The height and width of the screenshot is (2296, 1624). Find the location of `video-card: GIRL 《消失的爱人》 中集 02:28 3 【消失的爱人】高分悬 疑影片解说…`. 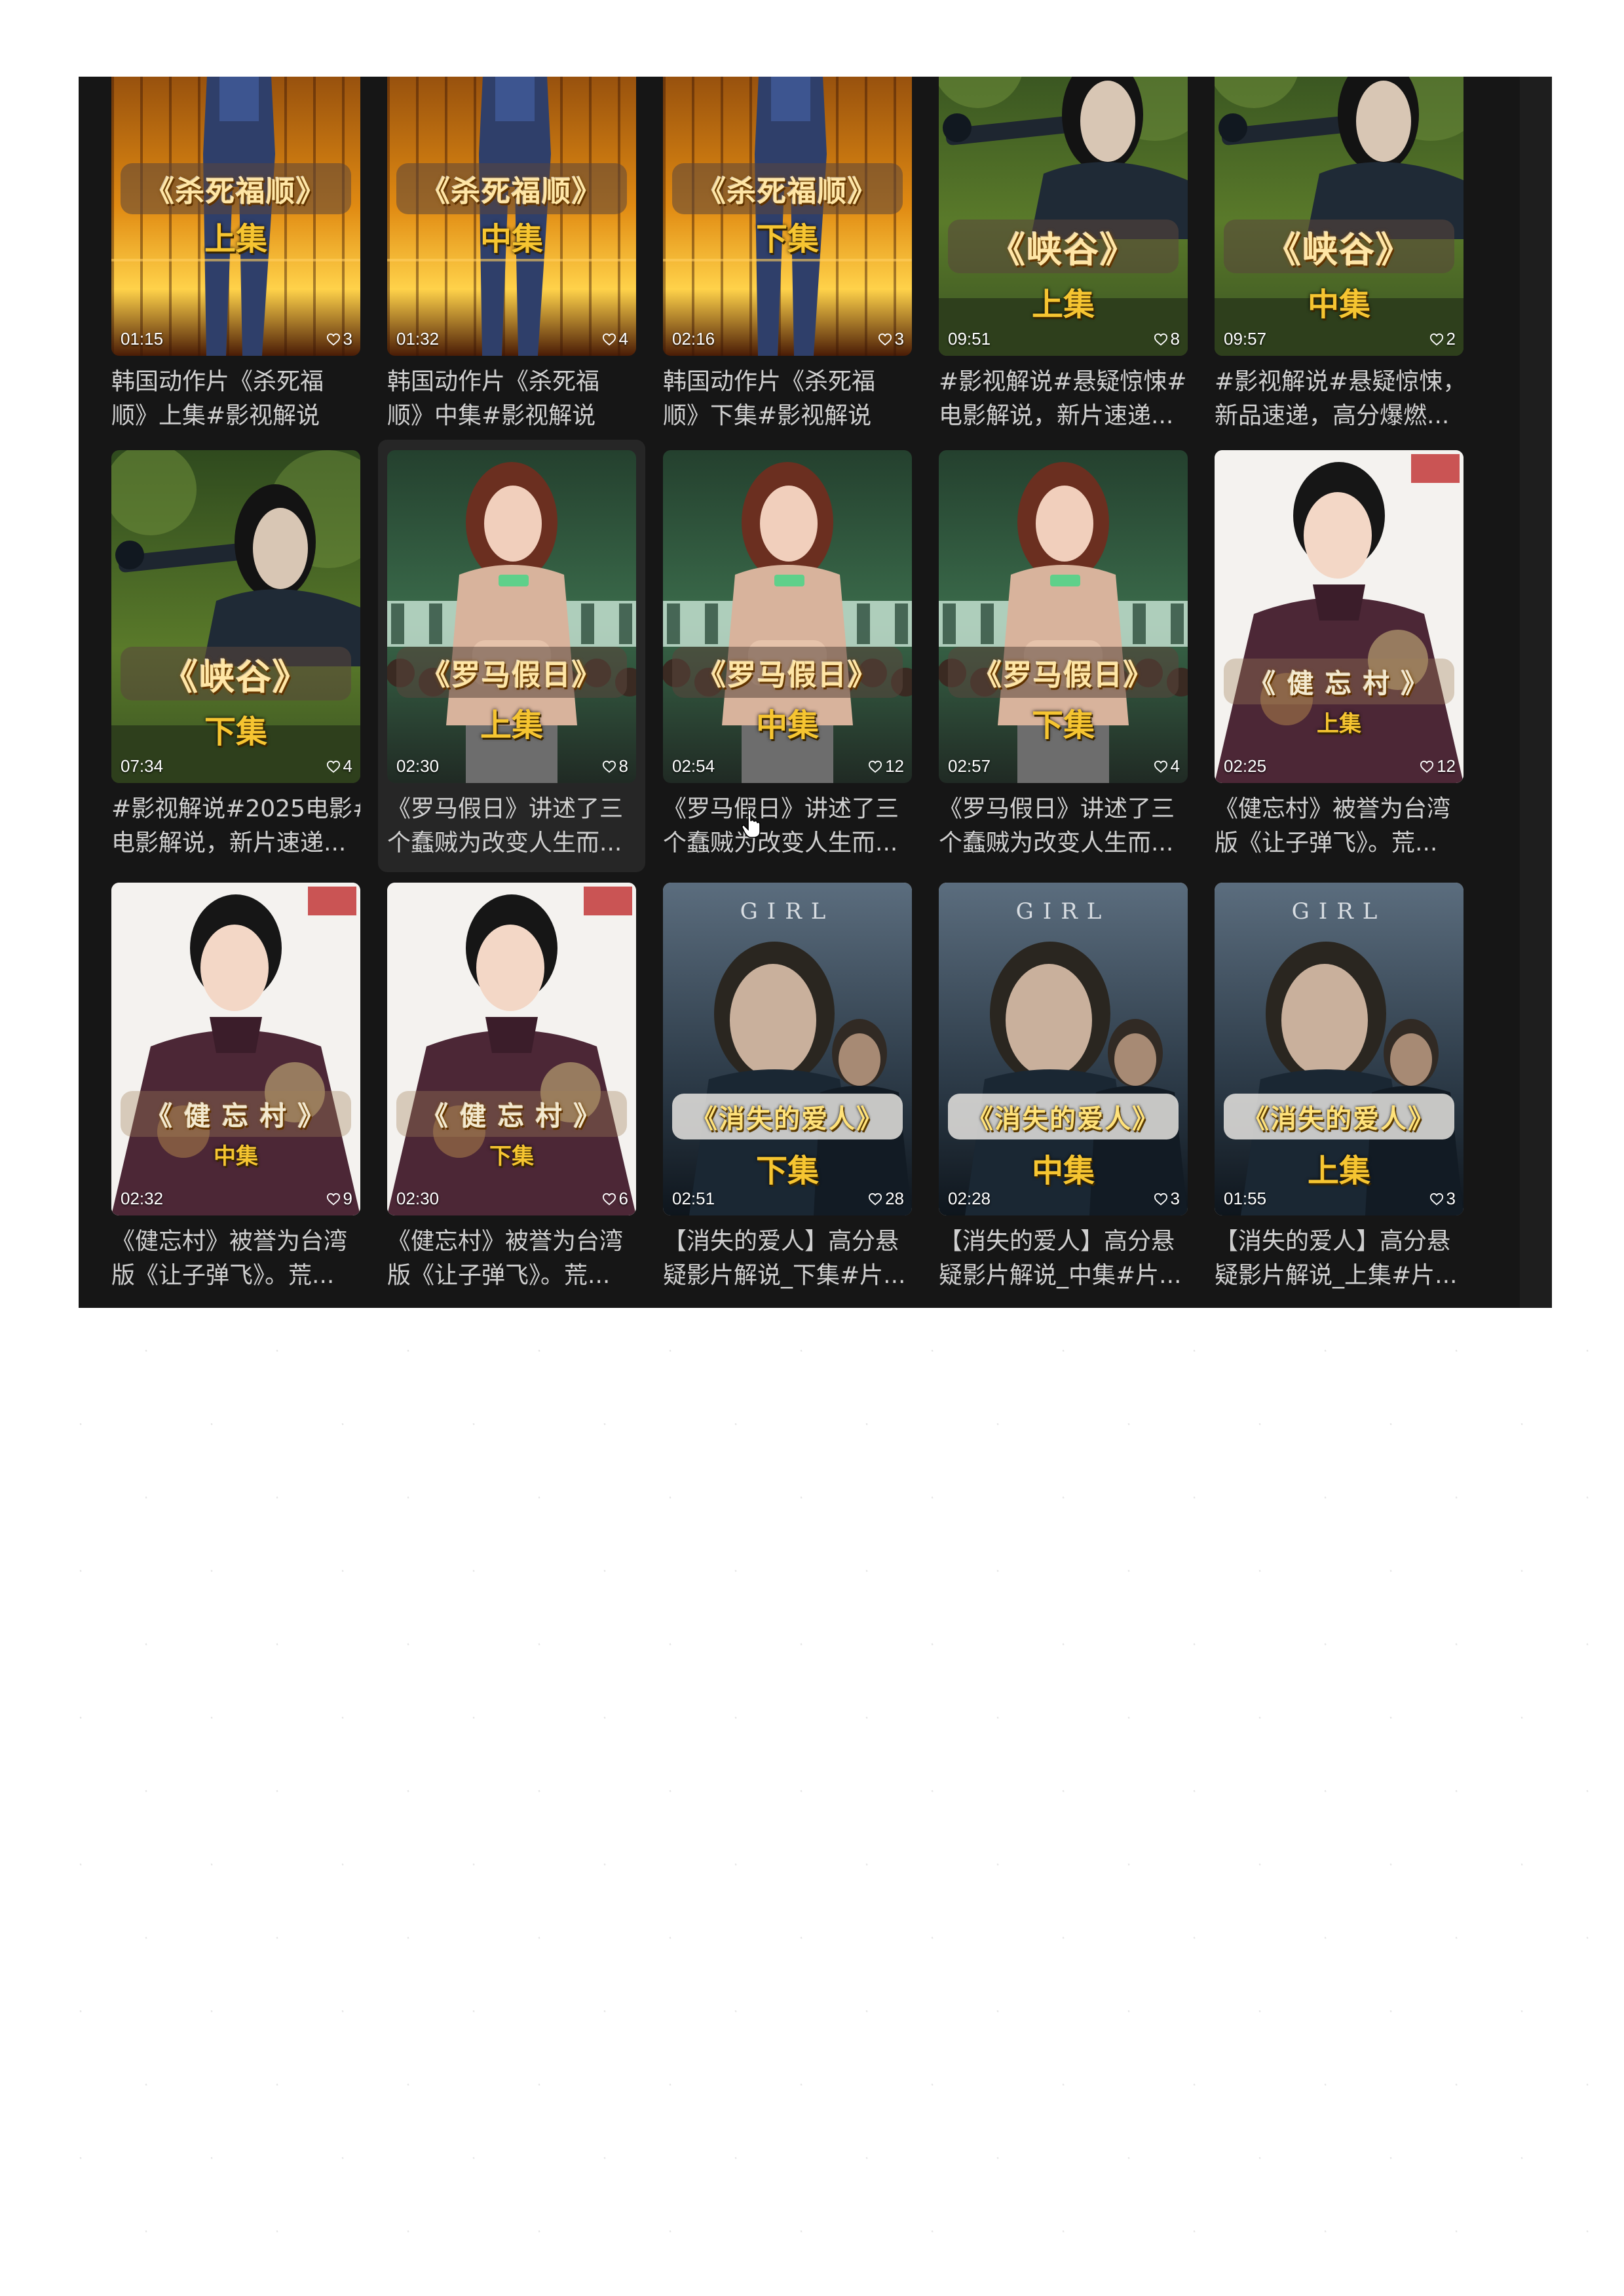

video-card: GIRL 《消失的爱人》 中集 02:28 3 【消失的爱人】高分悬 疑影片解说… is located at coordinates (1063, 1092).